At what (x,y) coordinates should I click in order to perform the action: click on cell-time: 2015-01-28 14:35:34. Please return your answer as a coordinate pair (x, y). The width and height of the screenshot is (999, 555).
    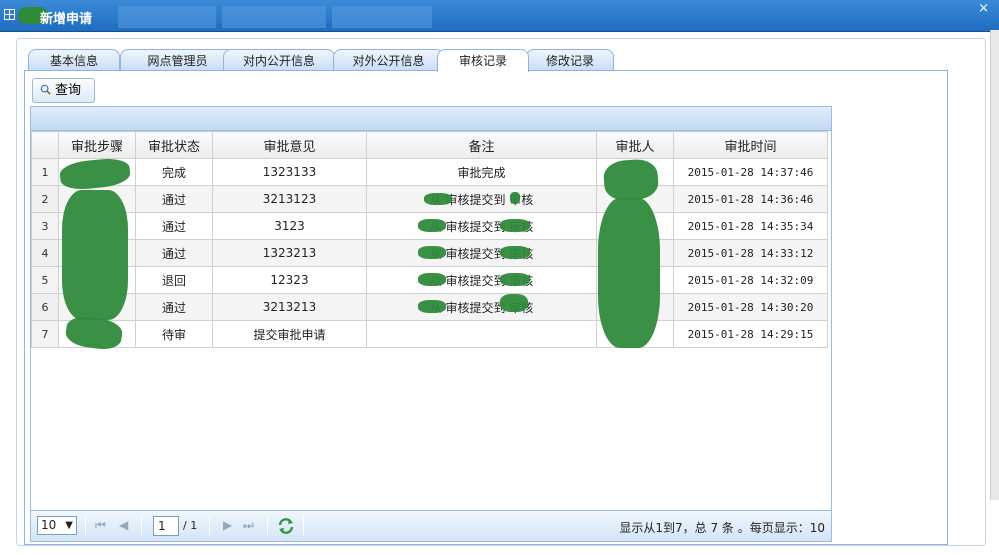
    Looking at the image, I should click on (750, 226).